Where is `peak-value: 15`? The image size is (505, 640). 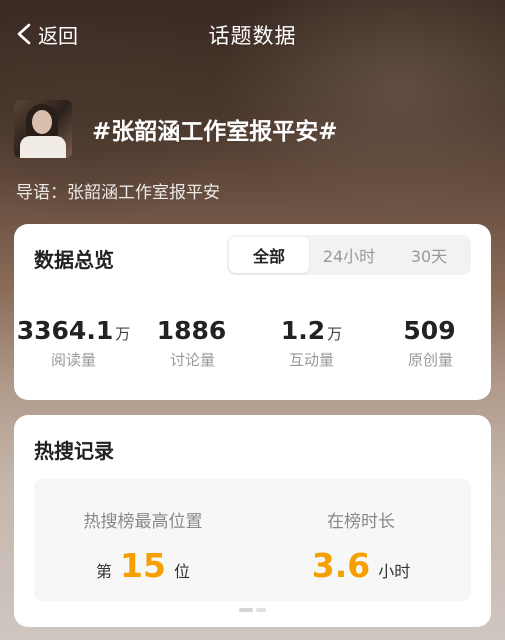
peak-value: 15 is located at coordinates (143, 565).